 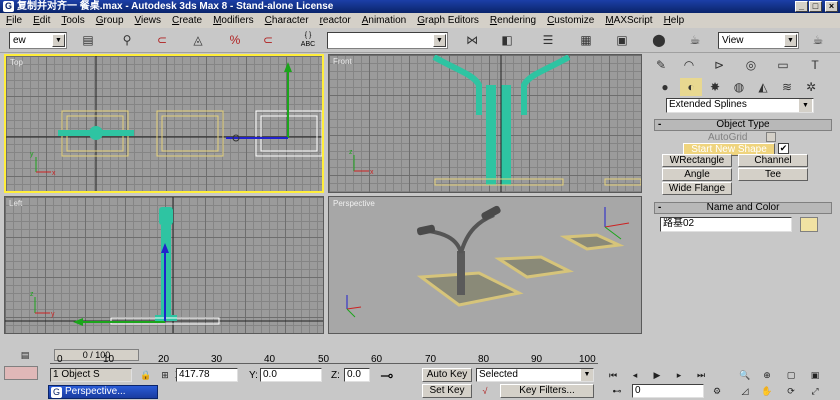 I want to click on angle-button: Angle, so click(x=697, y=174).